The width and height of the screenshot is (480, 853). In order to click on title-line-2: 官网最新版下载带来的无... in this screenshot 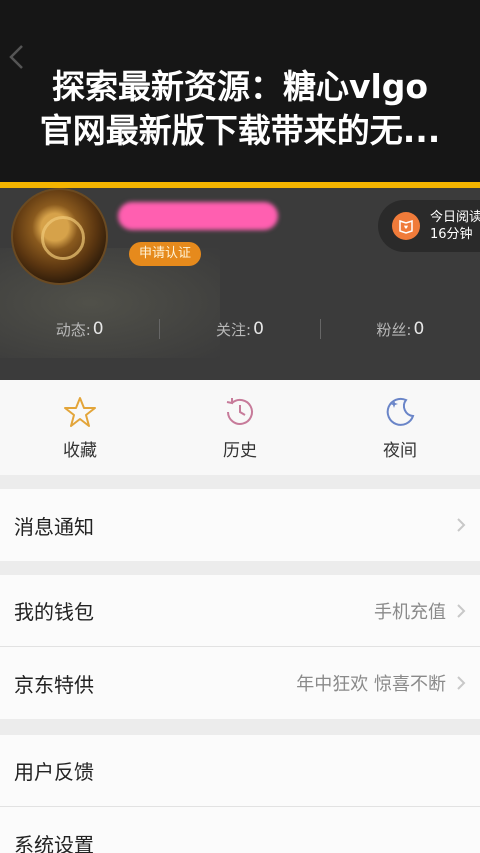, I will do `click(240, 130)`.